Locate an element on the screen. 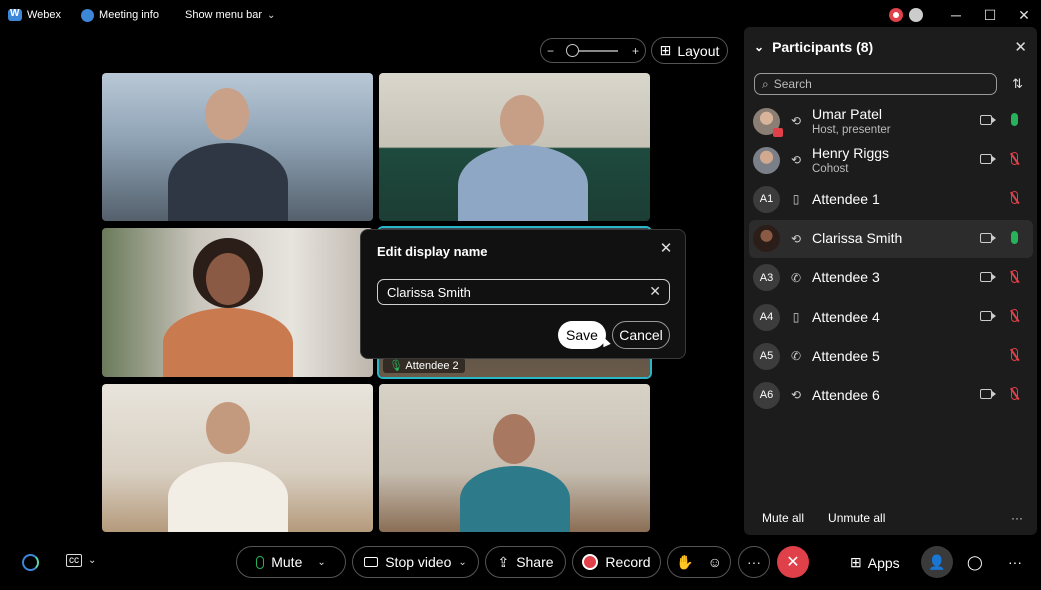 This screenshot has width=1041, height=590. participant-row: A6 ⟲ Attendee 6 is located at coordinates (891, 395).